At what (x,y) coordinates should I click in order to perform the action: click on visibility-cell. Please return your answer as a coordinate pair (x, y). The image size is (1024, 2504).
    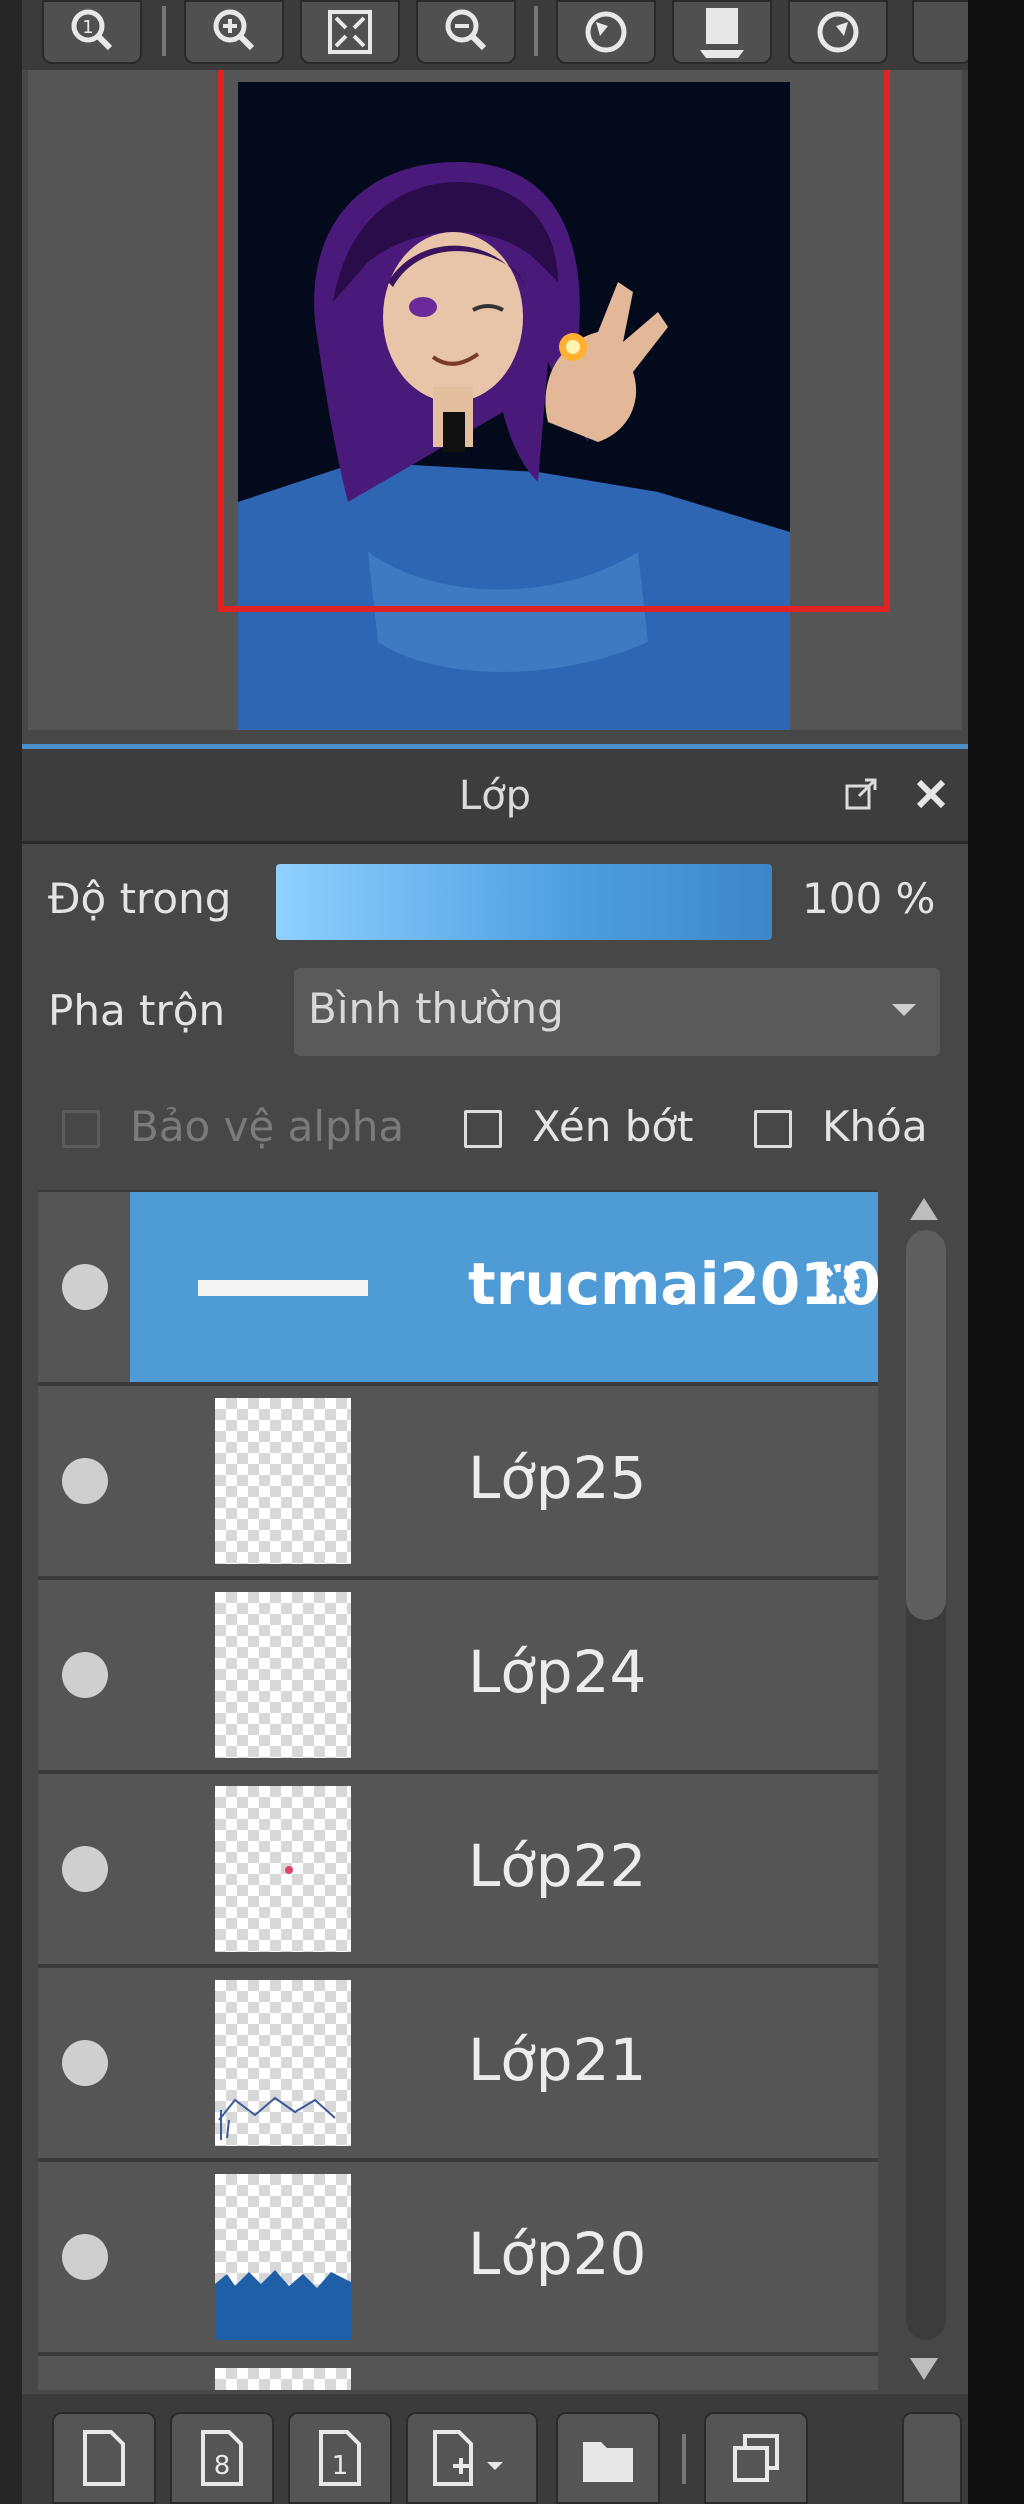
    Looking at the image, I should click on (84, 1287).